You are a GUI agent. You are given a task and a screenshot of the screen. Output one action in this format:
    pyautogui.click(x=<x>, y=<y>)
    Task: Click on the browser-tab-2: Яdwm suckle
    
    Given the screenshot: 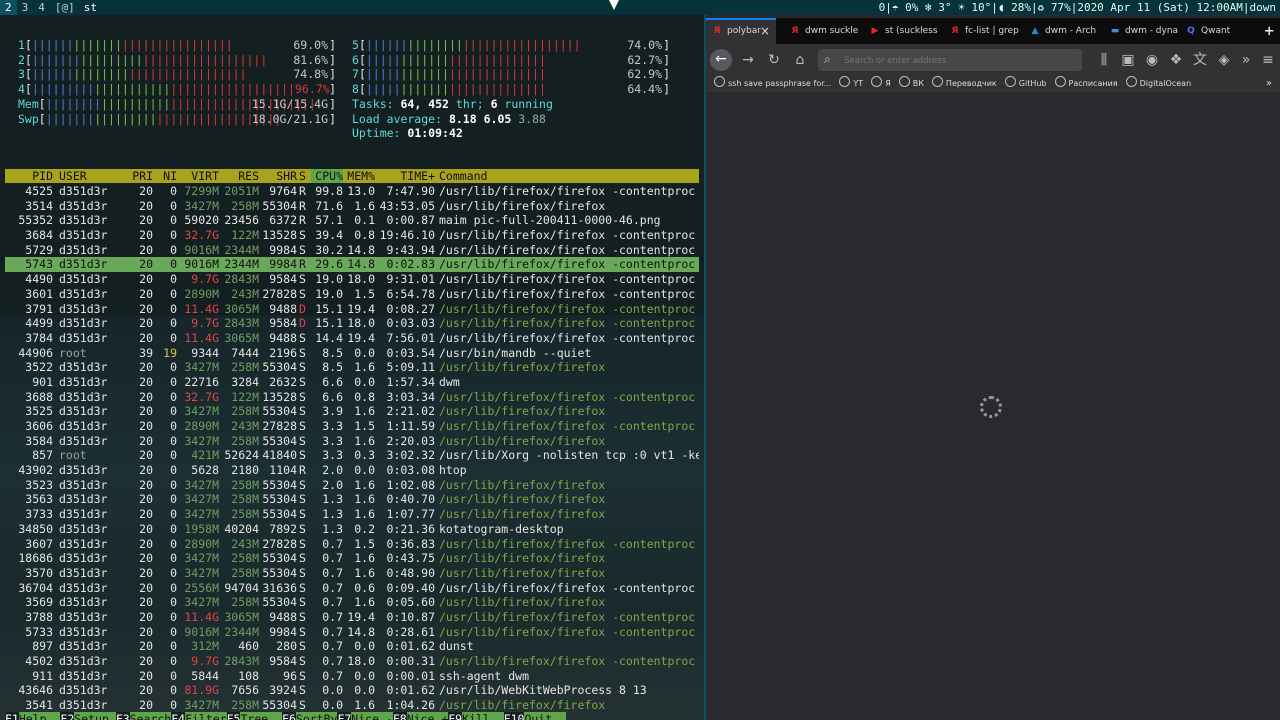 What is the action you would take?
    pyautogui.click(x=822, y=31)
    